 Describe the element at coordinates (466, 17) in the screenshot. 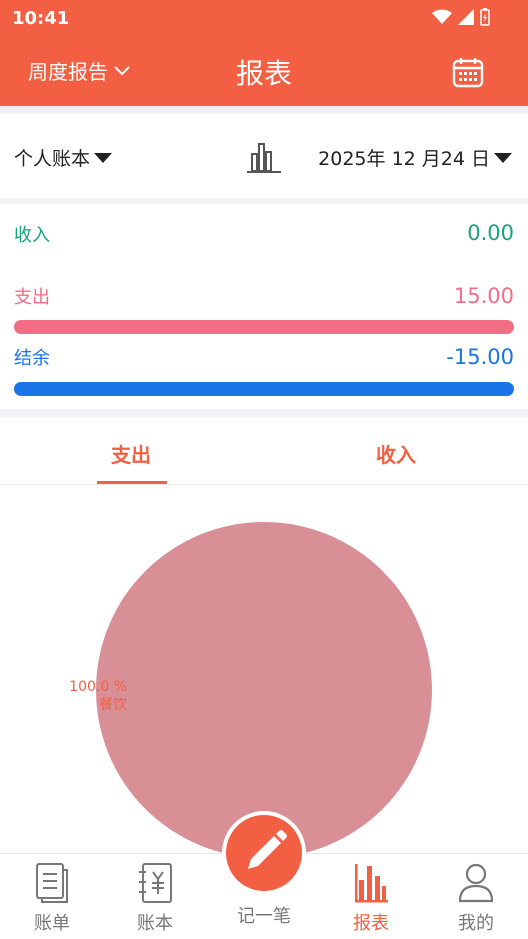

I see `signal-icon` at that location.